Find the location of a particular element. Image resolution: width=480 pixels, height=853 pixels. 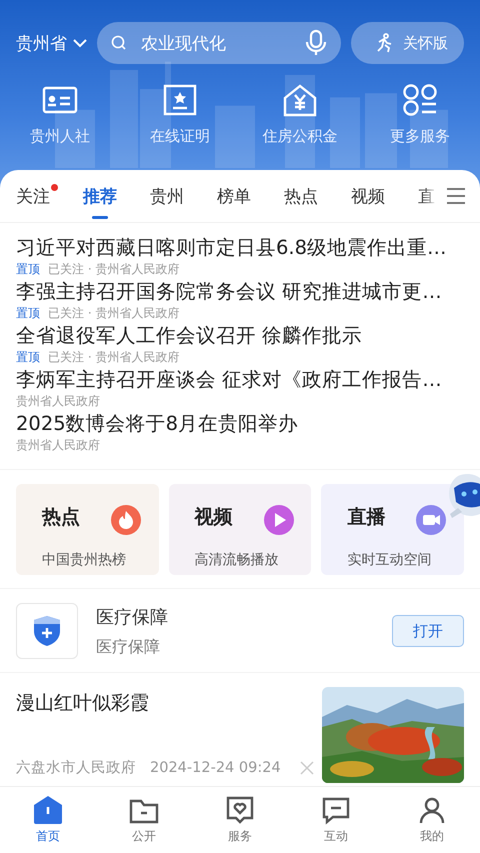

news-title: 2025数博会将于8月在贵阳举办 is located at coordinates (240, 424).